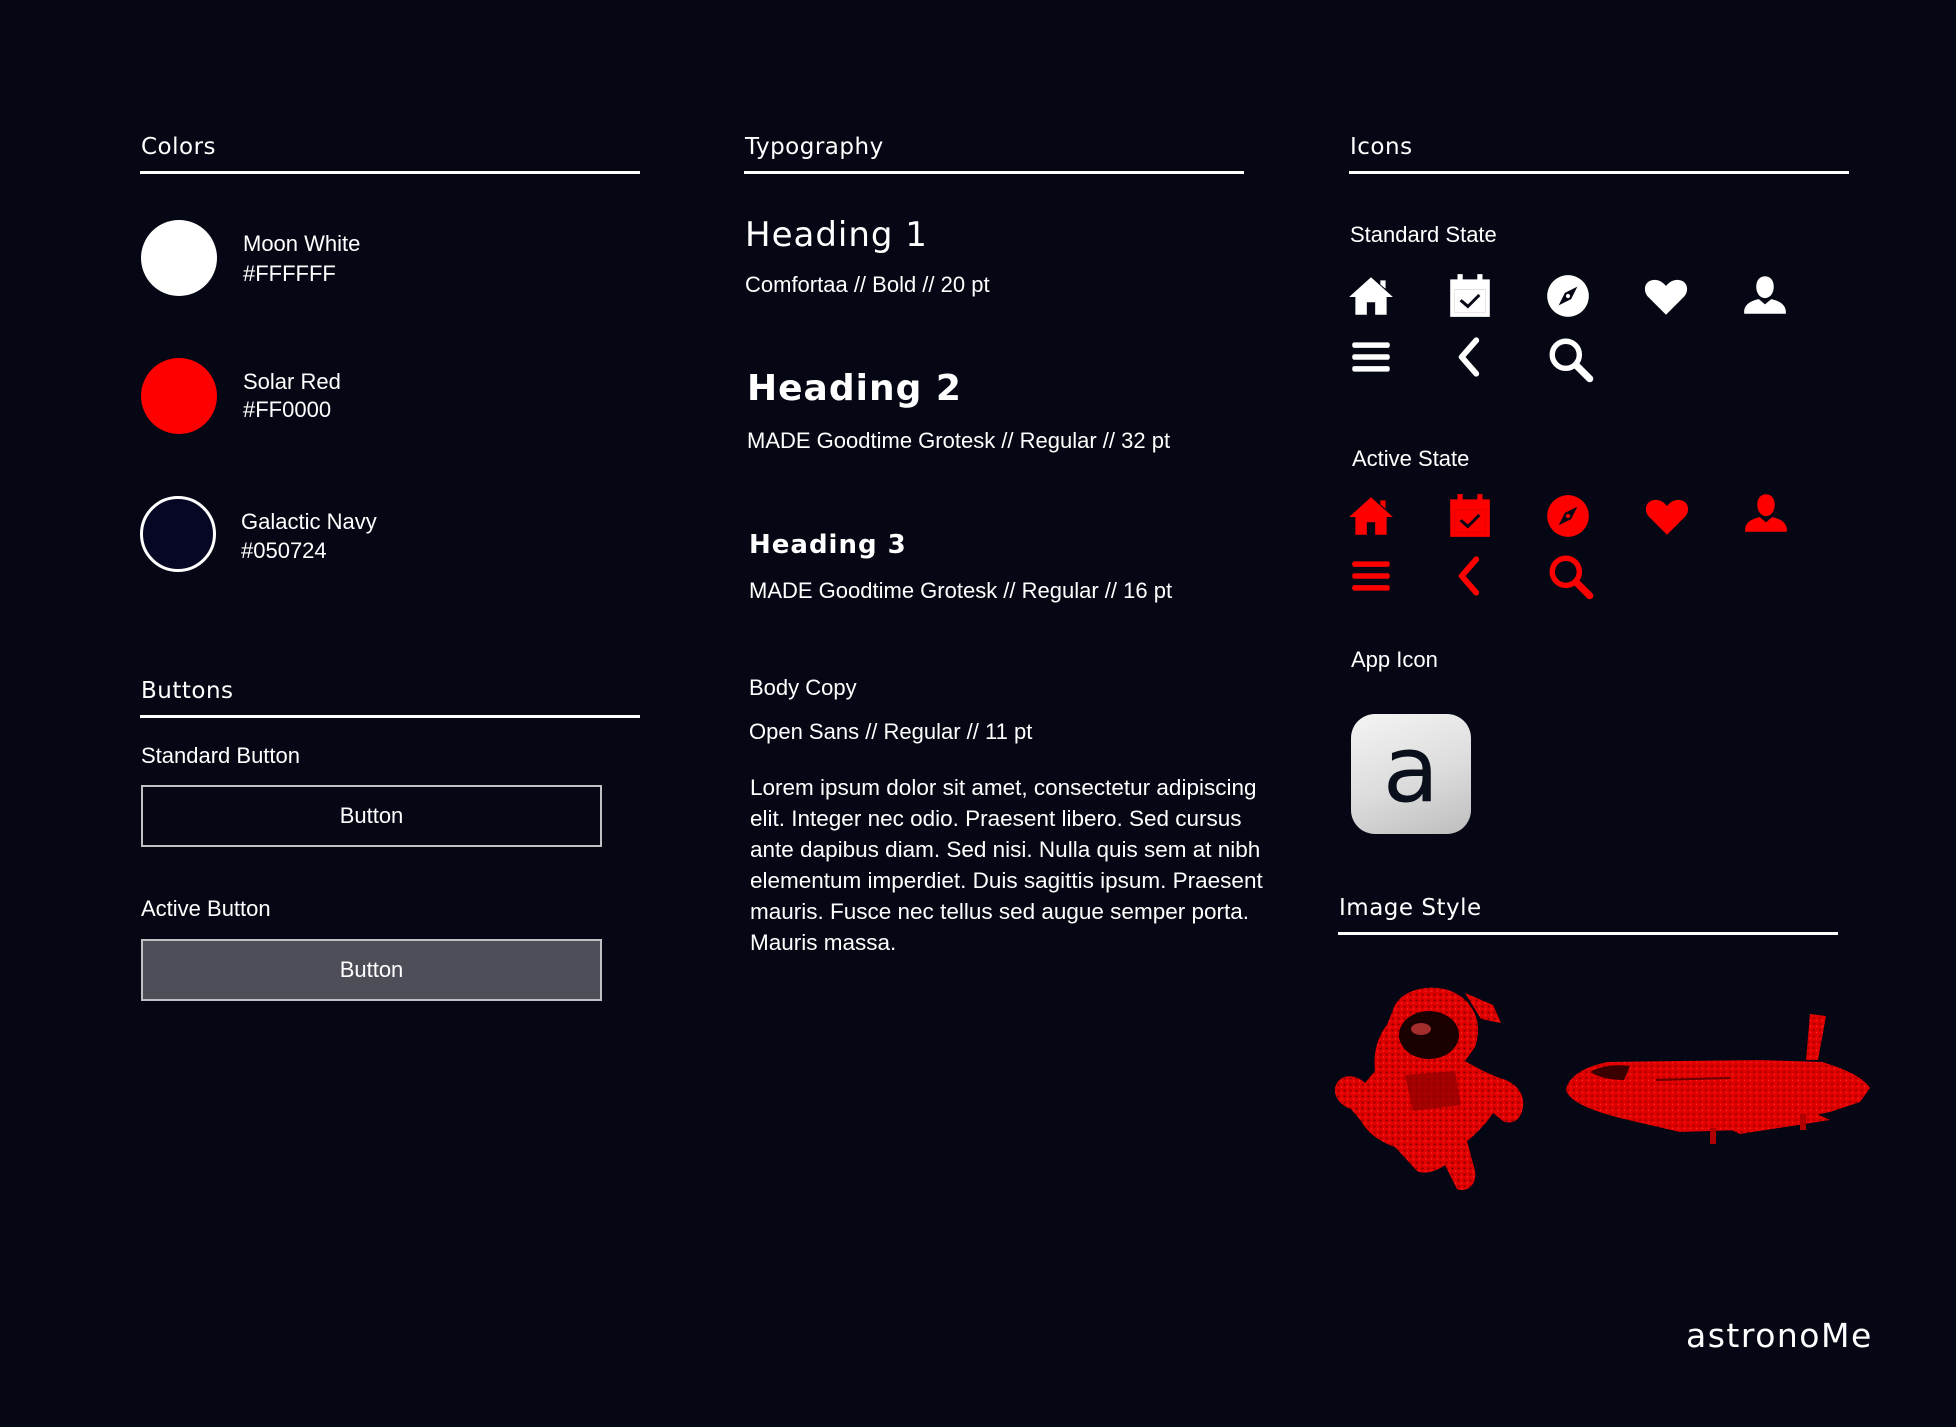 This screenshot has height=1427, width=1956. I want to click on solar-red-name: Solar Red, so click(292, 381).